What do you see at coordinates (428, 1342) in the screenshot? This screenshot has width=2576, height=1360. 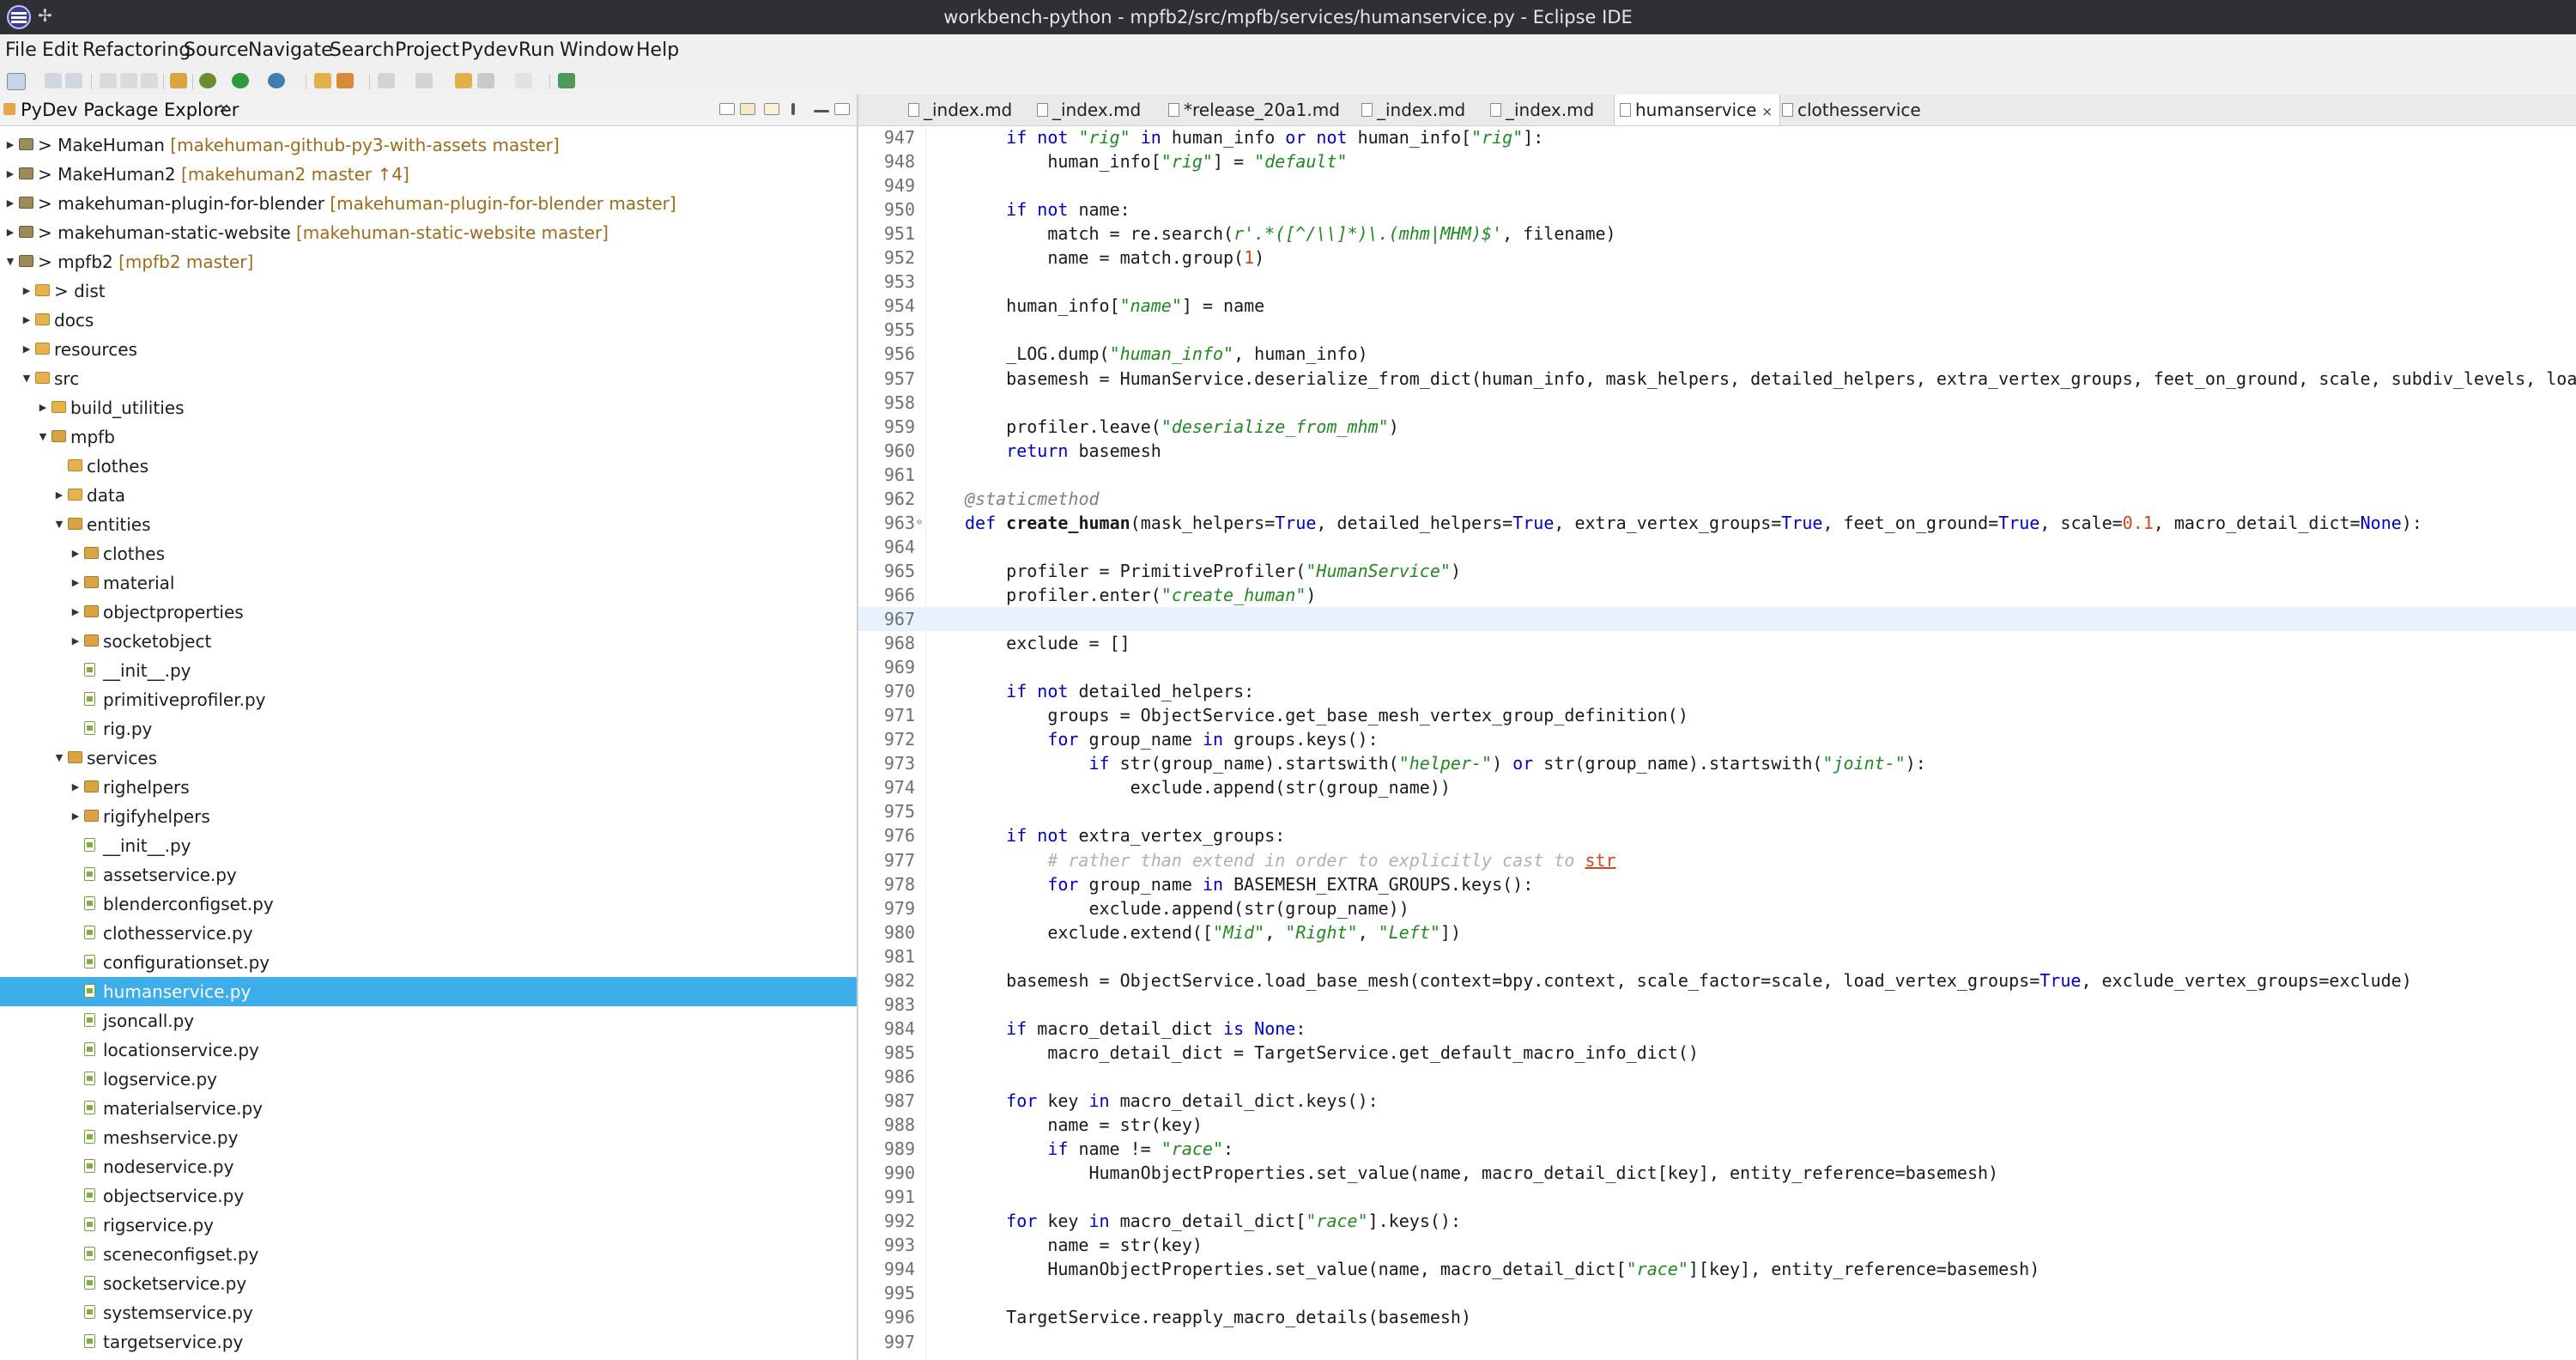 I see `tree-item: targetservice.py` at bounding box center [428, 1342].